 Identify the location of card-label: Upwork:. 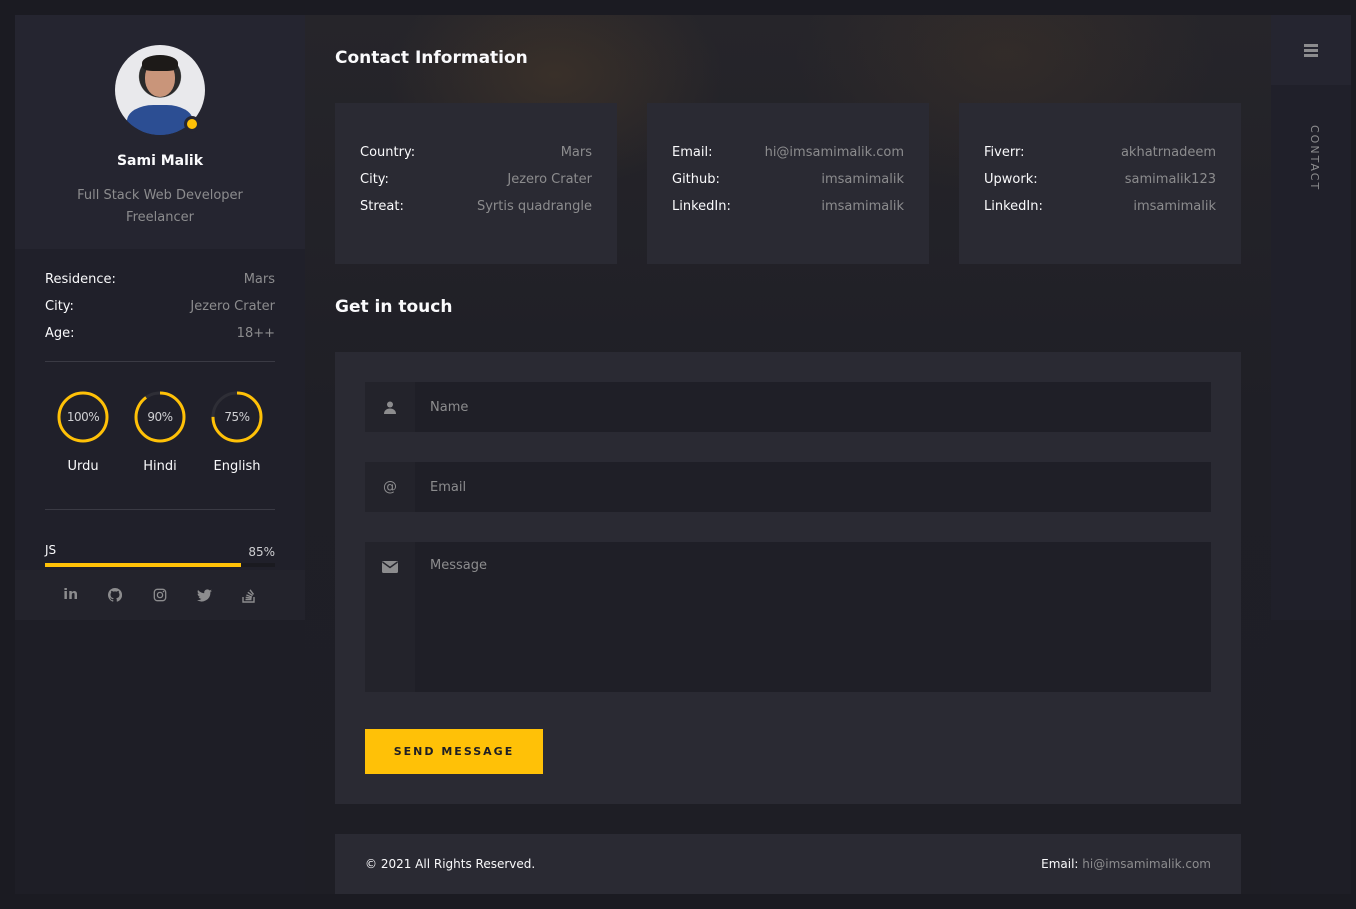
(1011, 179).